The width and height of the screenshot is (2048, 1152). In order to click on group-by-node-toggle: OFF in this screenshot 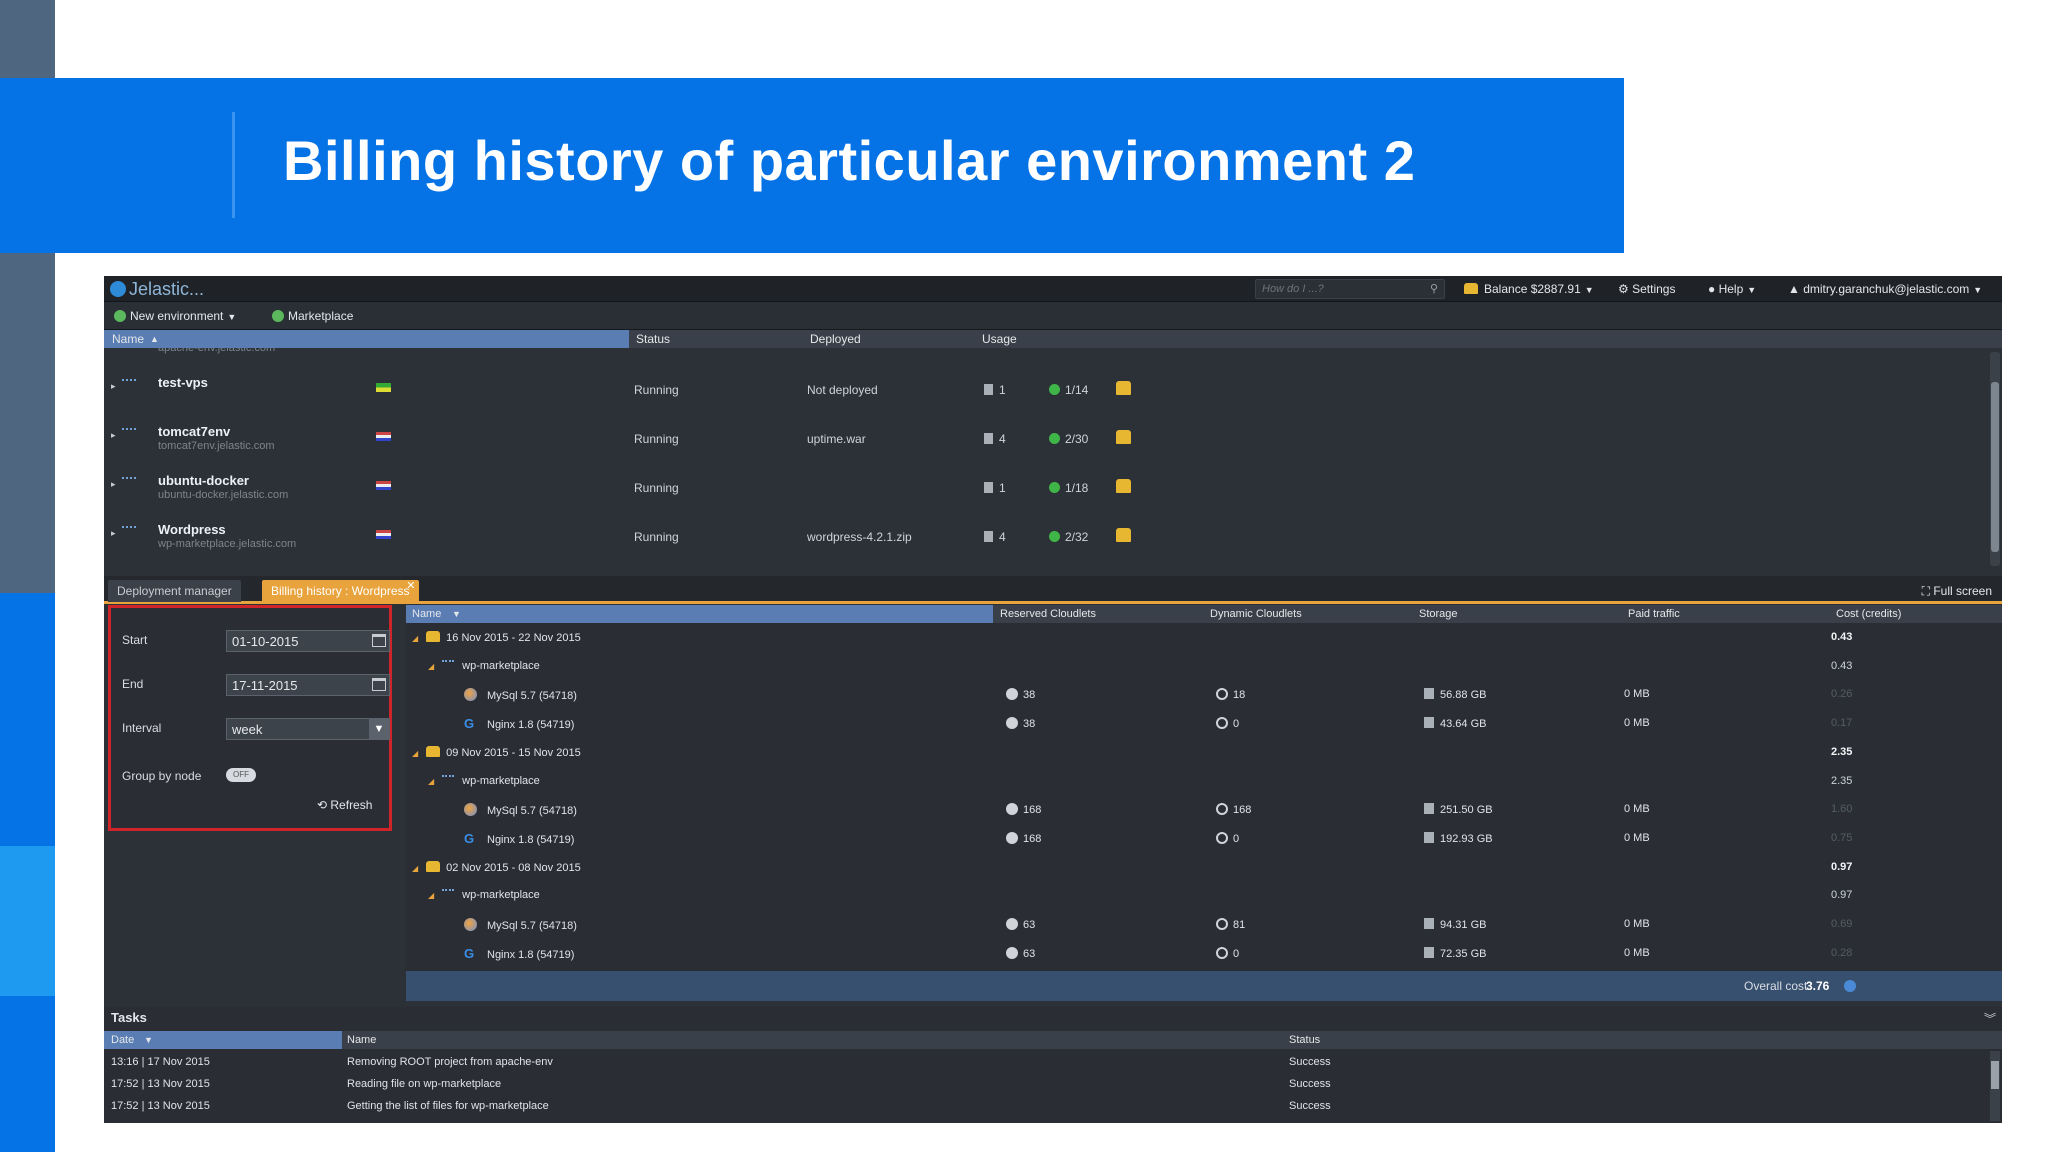, I will do `click(241, 775)`.